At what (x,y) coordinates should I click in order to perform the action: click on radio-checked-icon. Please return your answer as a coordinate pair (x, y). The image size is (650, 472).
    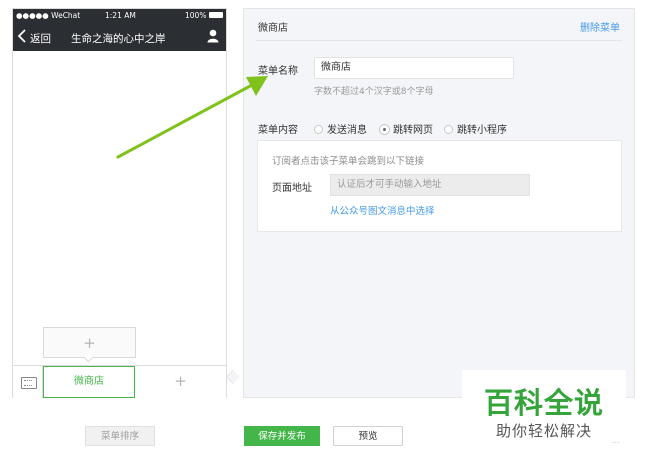
    Looking at the image, I should click on (384, 129).